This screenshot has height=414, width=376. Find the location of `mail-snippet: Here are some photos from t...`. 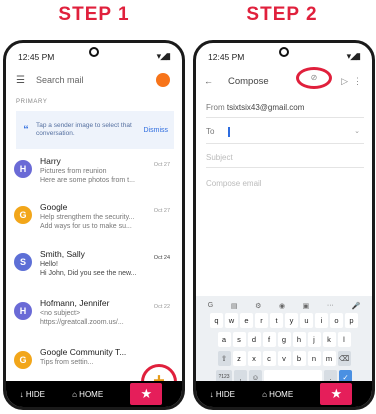

mail-snippet: Here are some photos from t... is located at coordinates (87, 180).